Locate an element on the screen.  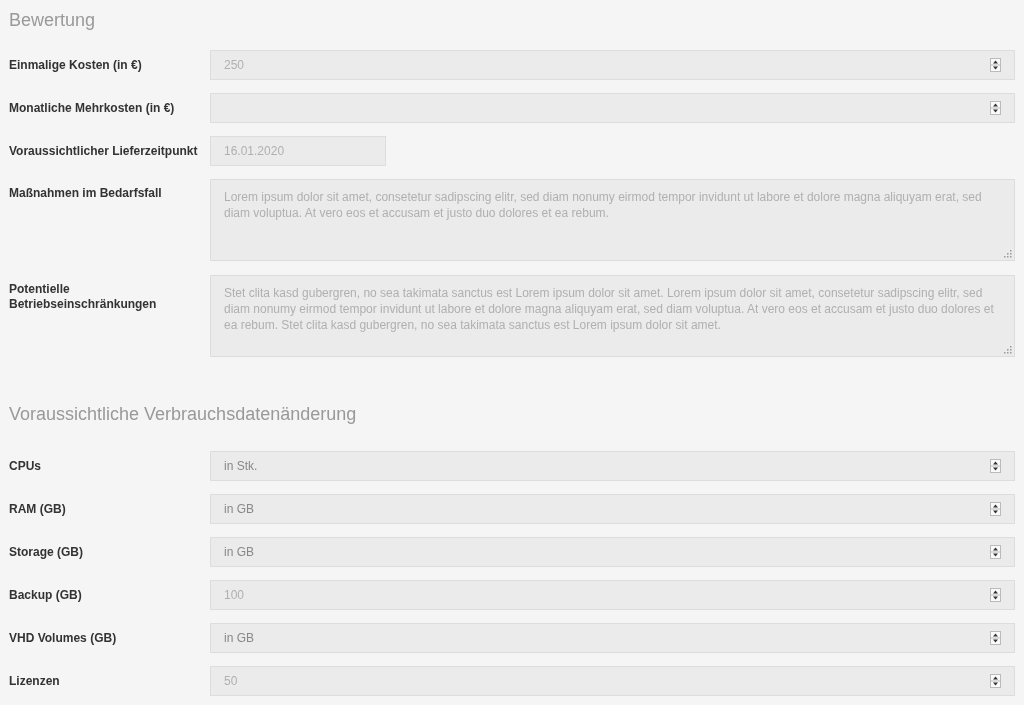
field-label: Lizenzen is located at coordinates (35, 681).